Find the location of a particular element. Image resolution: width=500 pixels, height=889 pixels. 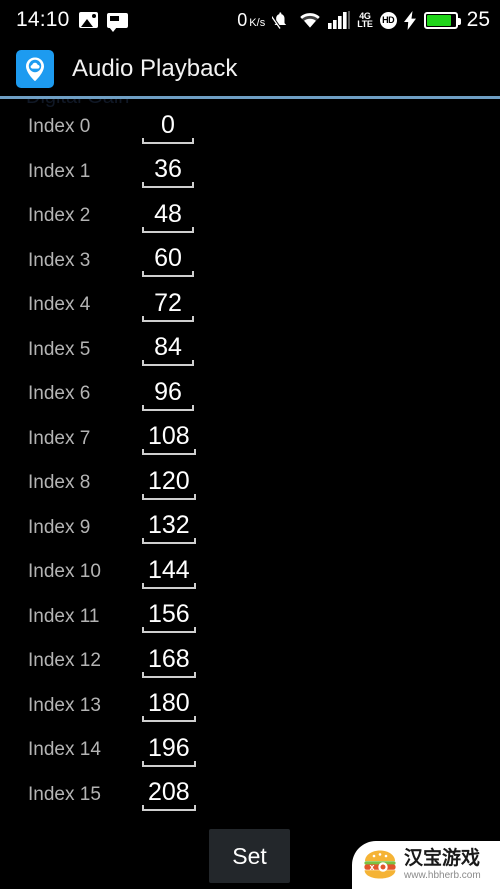

index-value-text: 168 is located at coordinates (169, 658).